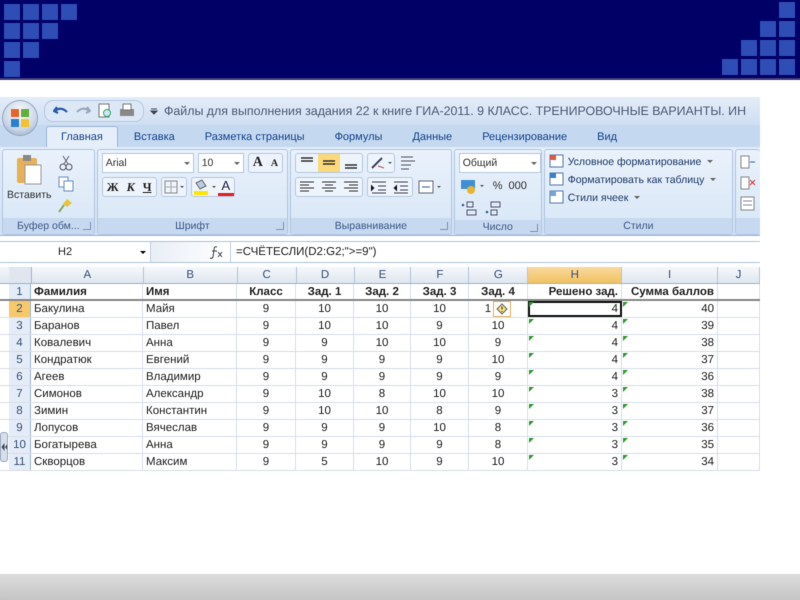 This screenshot has width=800, height=600. Describe the element at coordinates (325, 292) in the screenshot. I see `table-cell: Зад. 1` at that location.